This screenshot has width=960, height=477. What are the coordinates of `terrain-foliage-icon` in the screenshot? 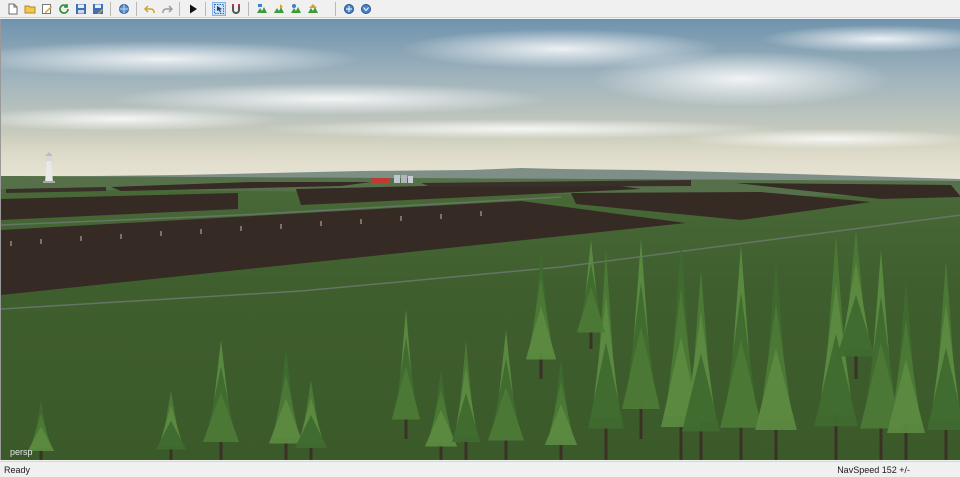 It's located at (296, 9).